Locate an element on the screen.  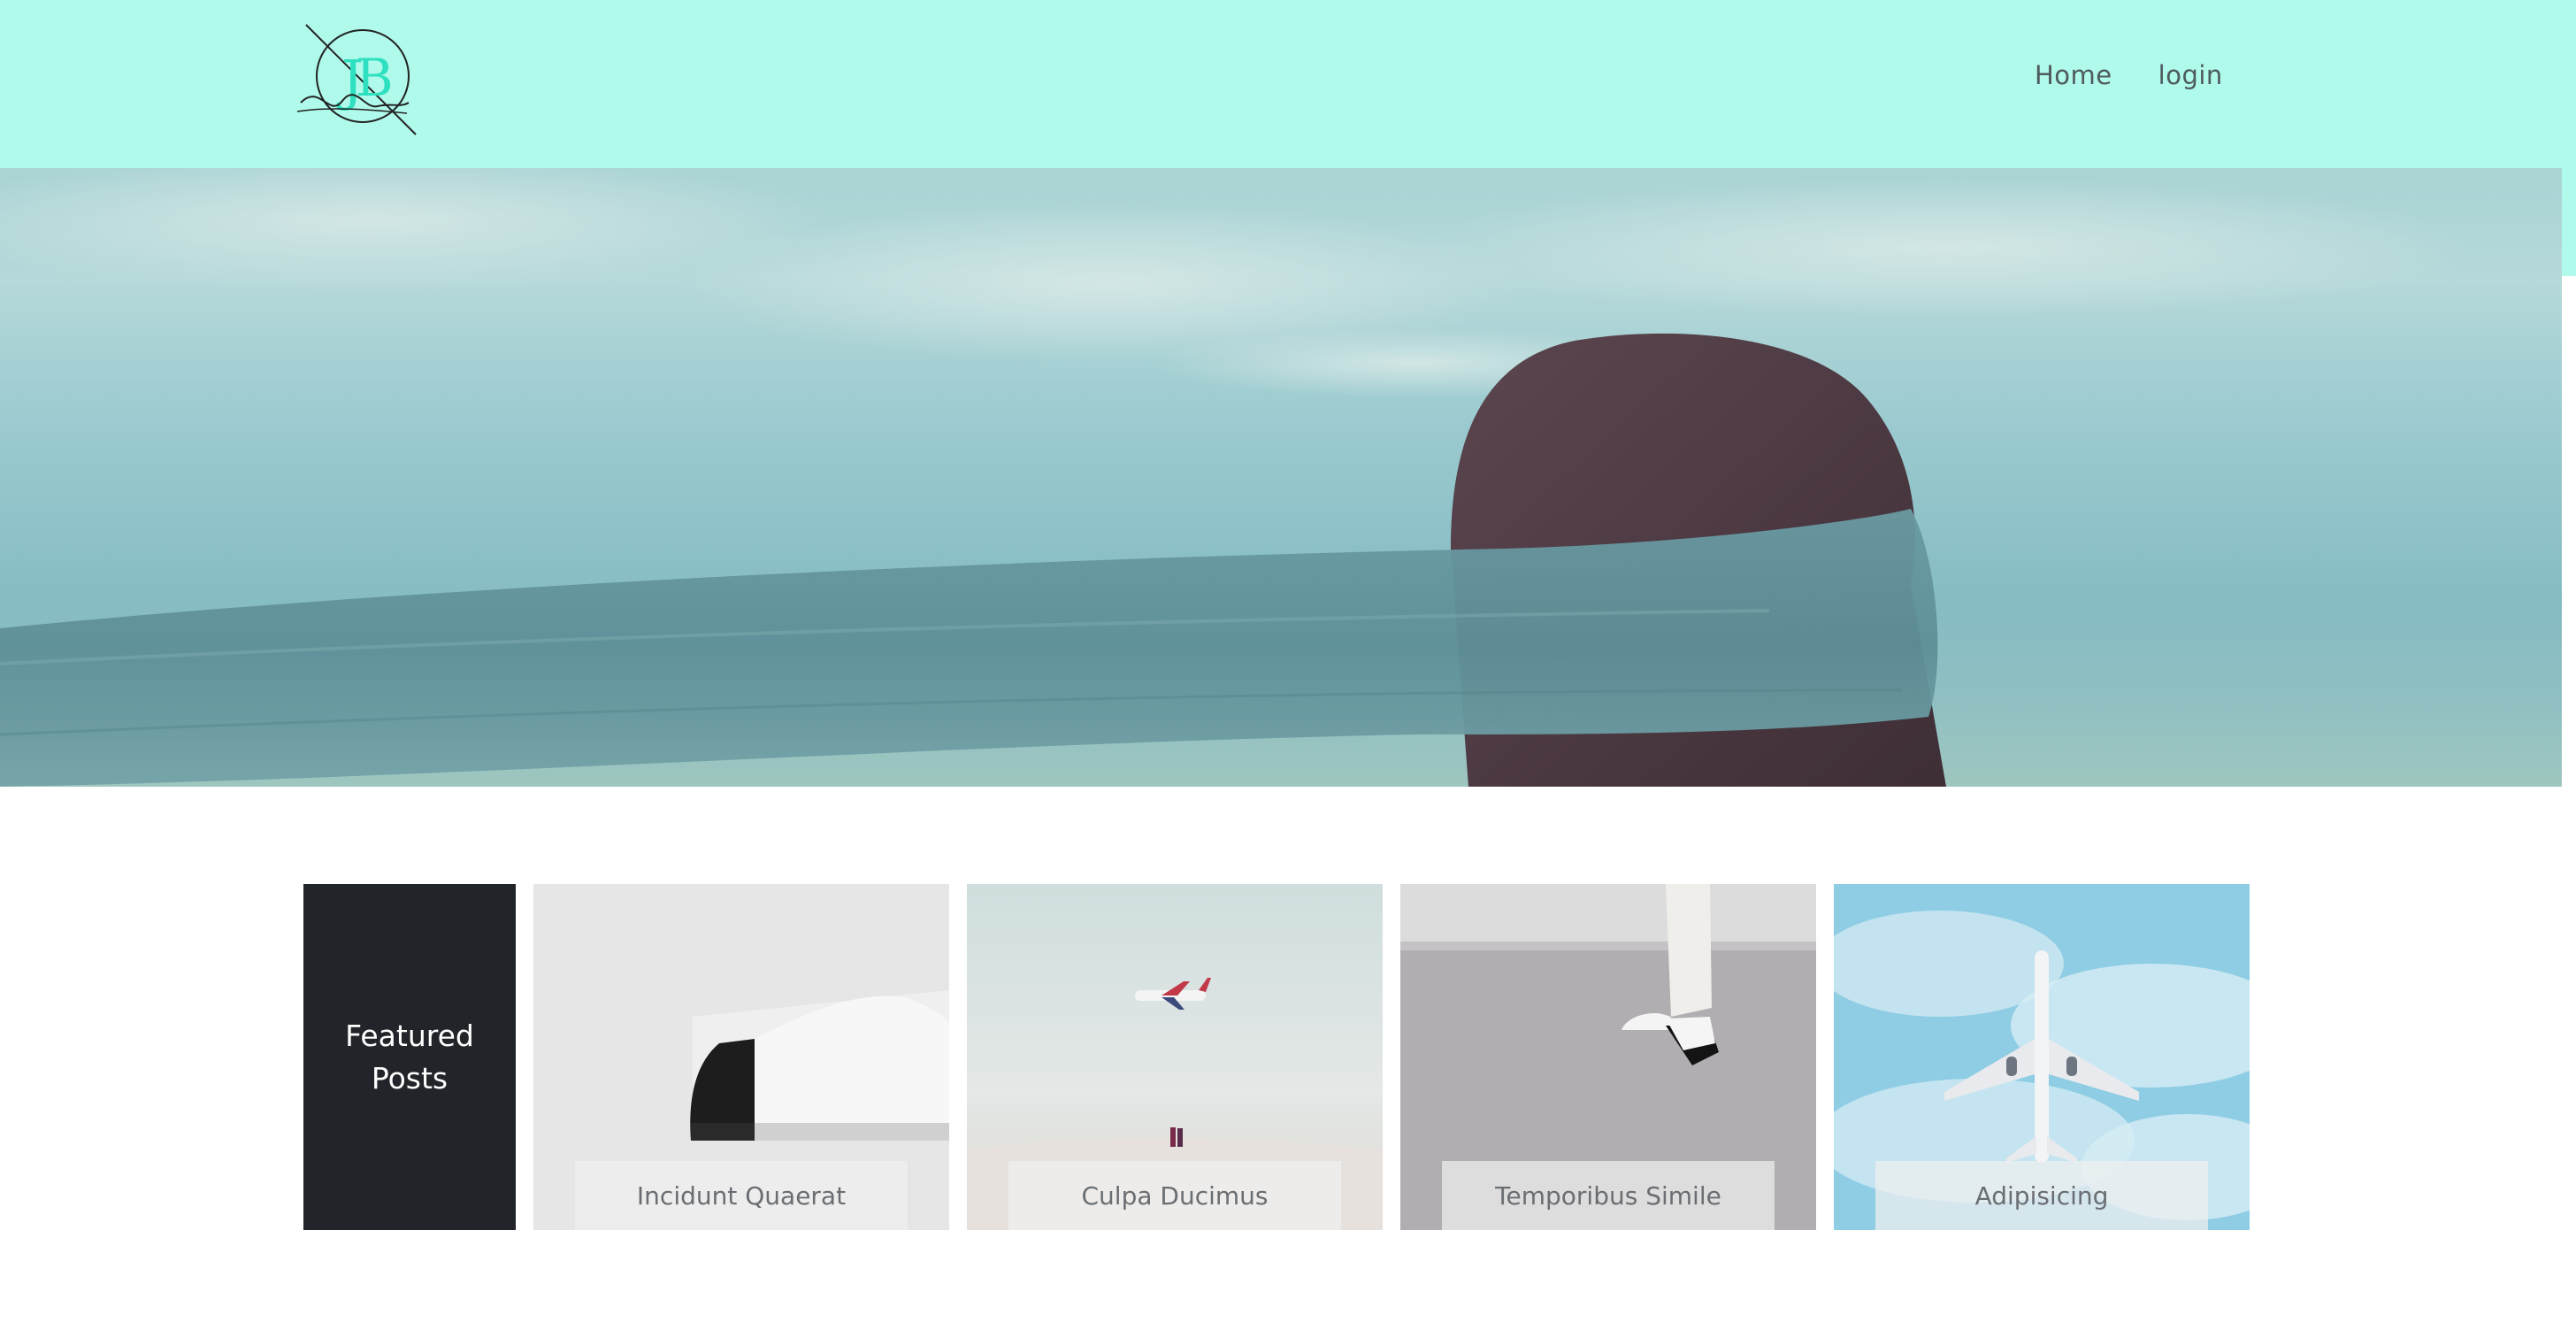
featured-card: Incidunt Quaerat is located at coordinates (741, 1057).